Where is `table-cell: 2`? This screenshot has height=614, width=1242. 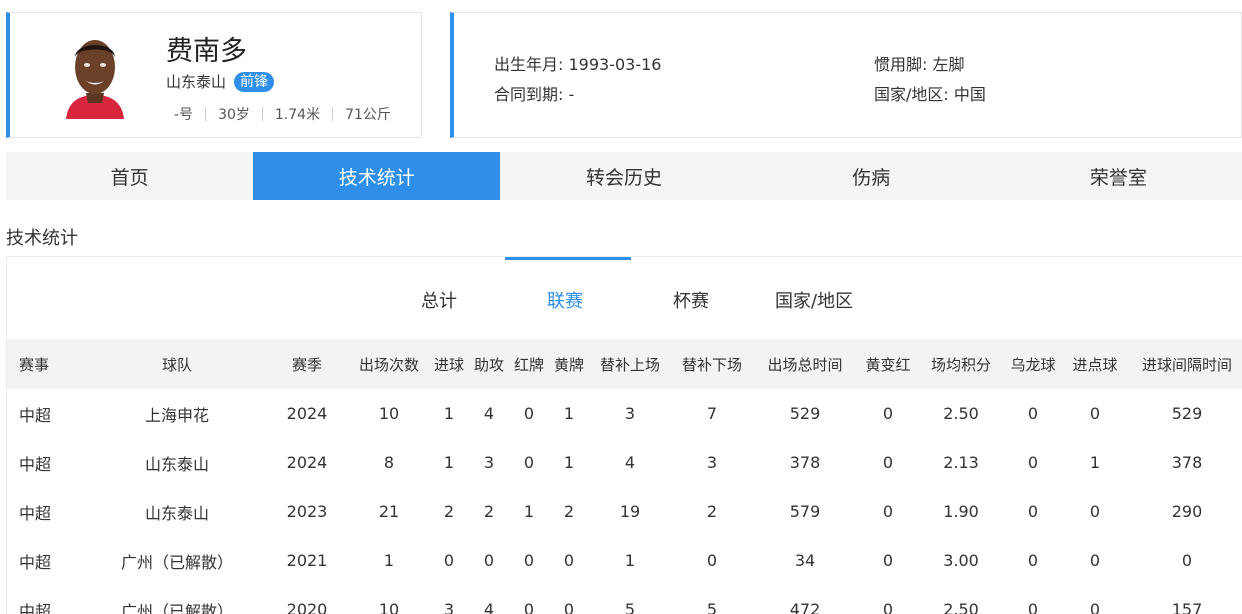
table-cell: 2 is located at coordinates (489, 511).